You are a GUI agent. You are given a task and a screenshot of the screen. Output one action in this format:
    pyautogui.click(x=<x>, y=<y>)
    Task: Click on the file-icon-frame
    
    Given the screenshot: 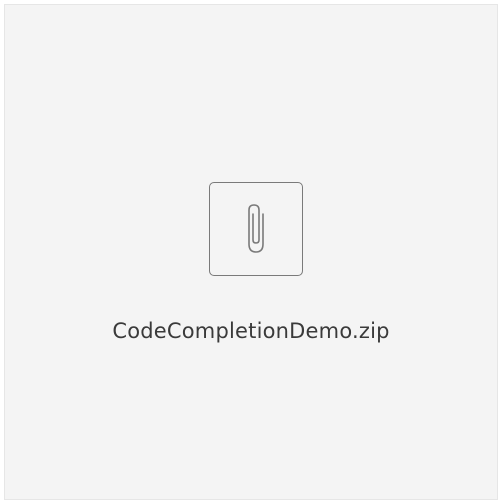 What is the action you would take?
    pyautogui.click(x=256, y=229)
    